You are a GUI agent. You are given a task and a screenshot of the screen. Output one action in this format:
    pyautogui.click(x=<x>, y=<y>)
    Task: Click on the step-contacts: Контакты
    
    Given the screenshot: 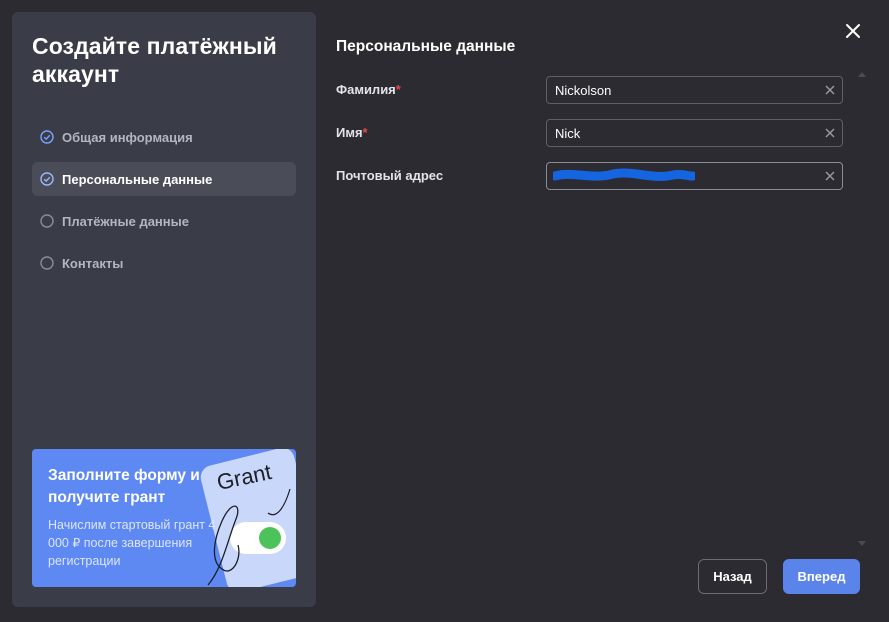 What is the action you would take?
    pyautogui.click(x=164, y=263)
    